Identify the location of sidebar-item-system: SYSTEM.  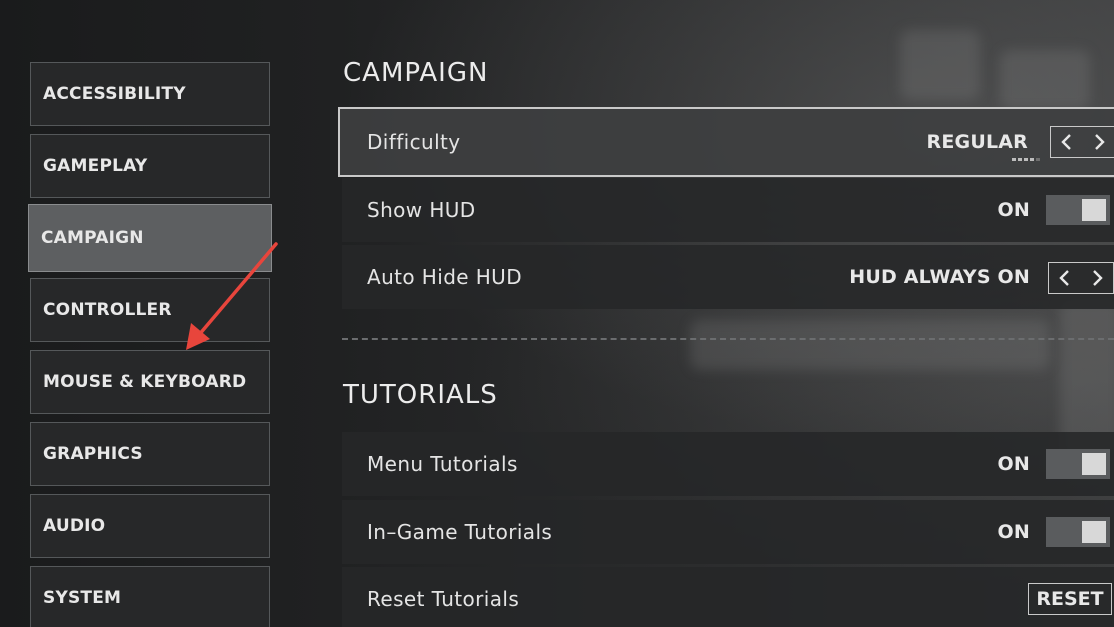
(150, 596).